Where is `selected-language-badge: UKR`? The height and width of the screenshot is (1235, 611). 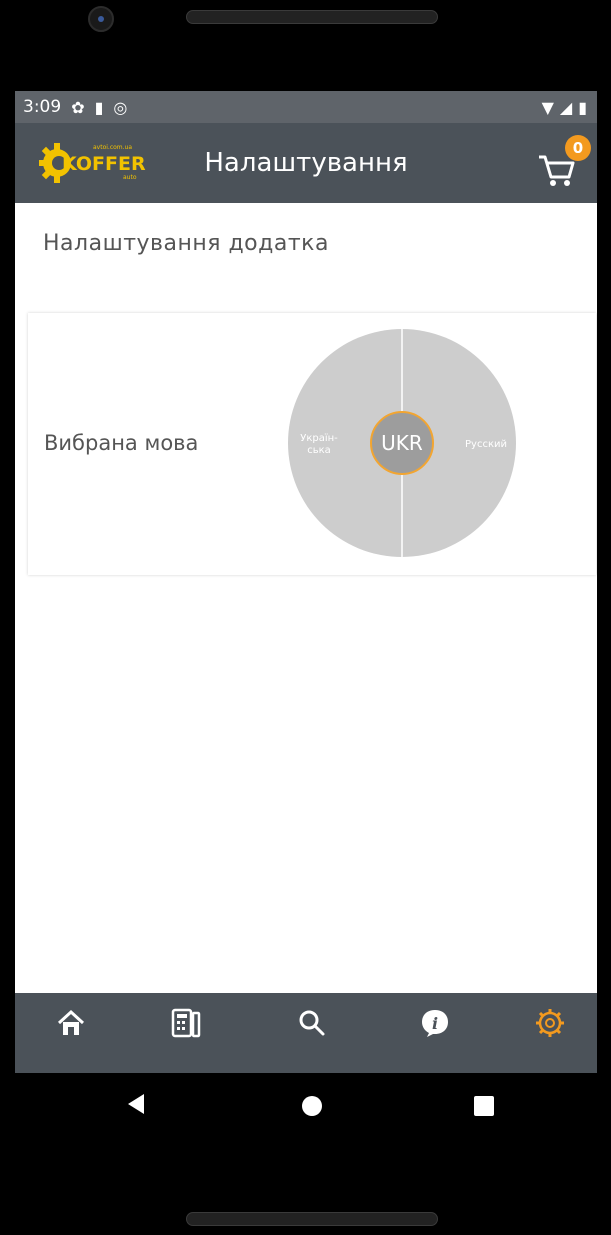 selected-language-badge: UKR is located at coordinates (402, 443).